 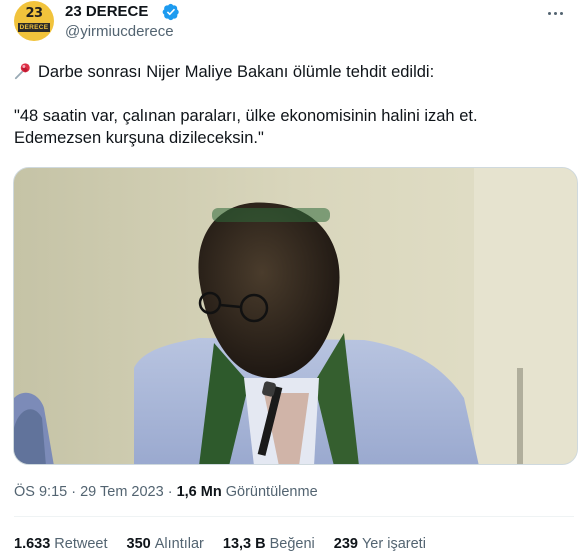 I want to click on quotes-stat: 350 Alıntılar, so click(x=165, y=544).